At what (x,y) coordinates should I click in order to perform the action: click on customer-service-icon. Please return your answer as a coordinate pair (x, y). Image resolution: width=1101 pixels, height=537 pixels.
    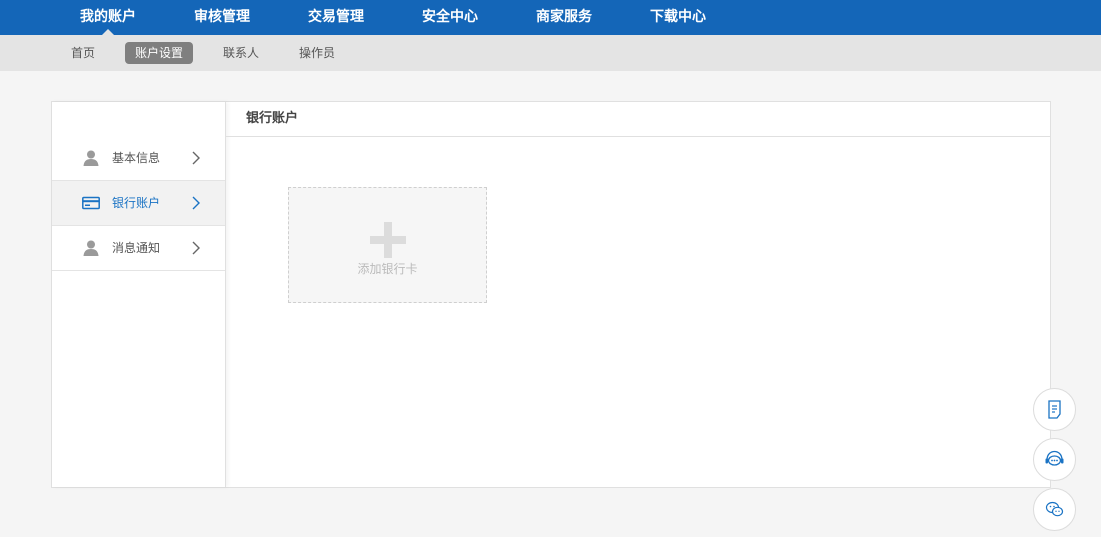
    Looking at the image, I should click on (1054, 458).